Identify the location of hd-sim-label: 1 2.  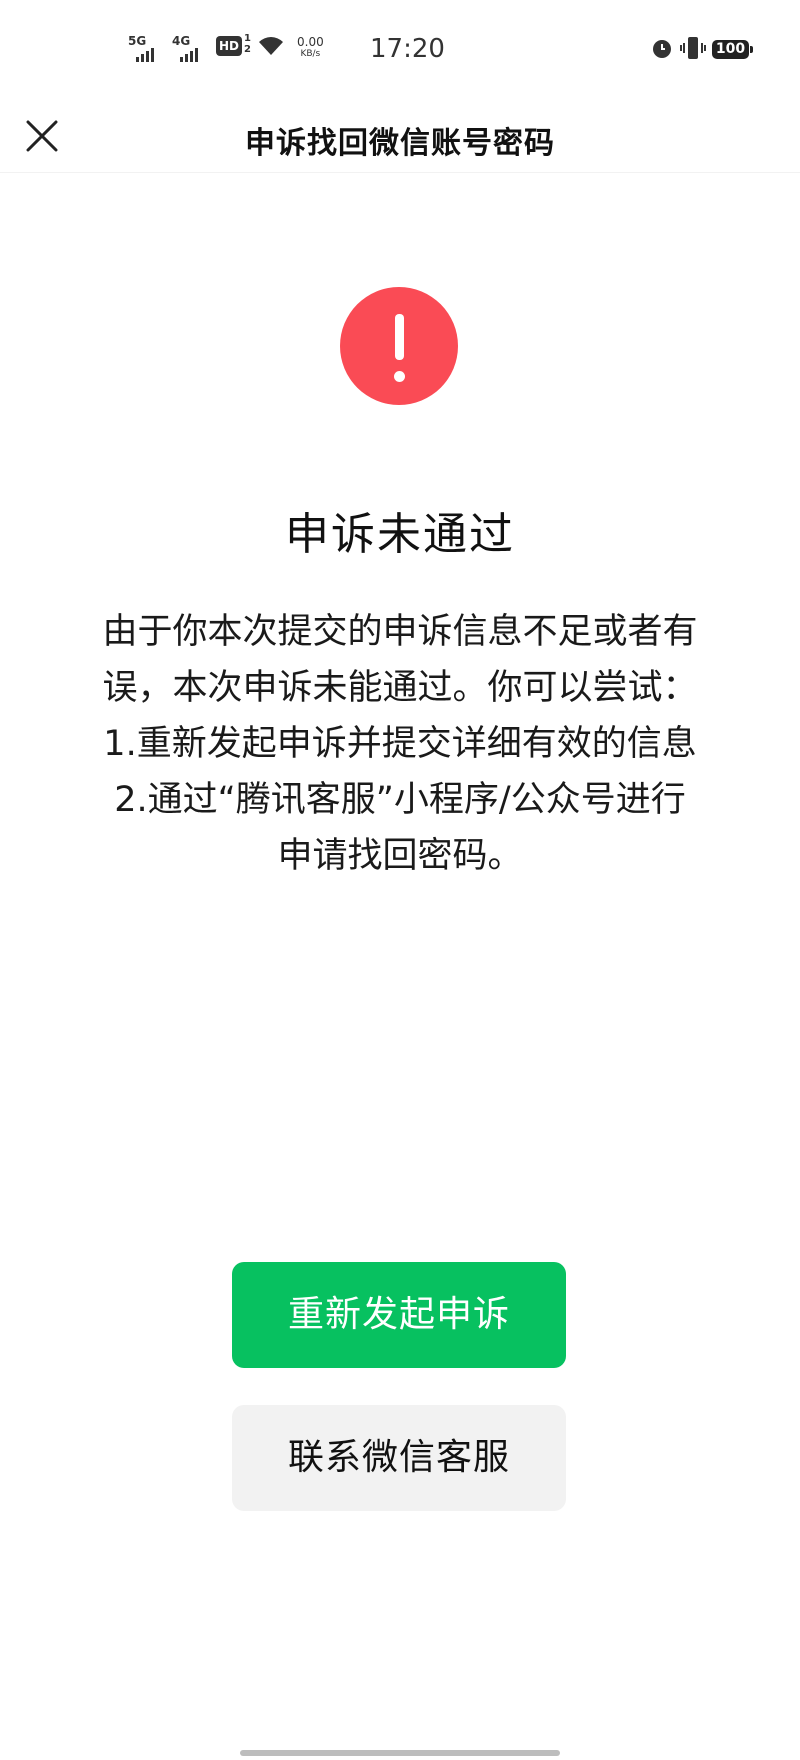
(247, 44).